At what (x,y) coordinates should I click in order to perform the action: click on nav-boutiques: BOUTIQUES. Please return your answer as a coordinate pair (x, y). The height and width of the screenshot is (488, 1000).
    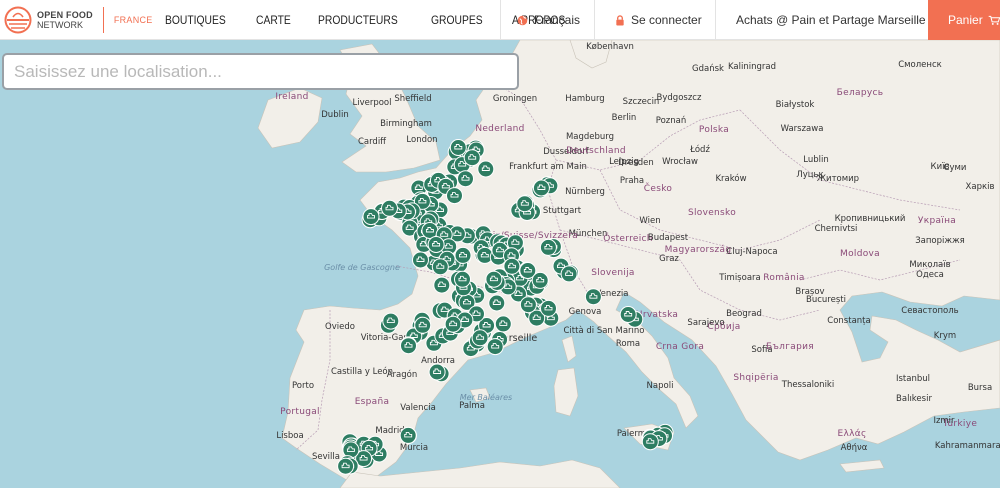
    Looking at the image, I should click on (195, 20).